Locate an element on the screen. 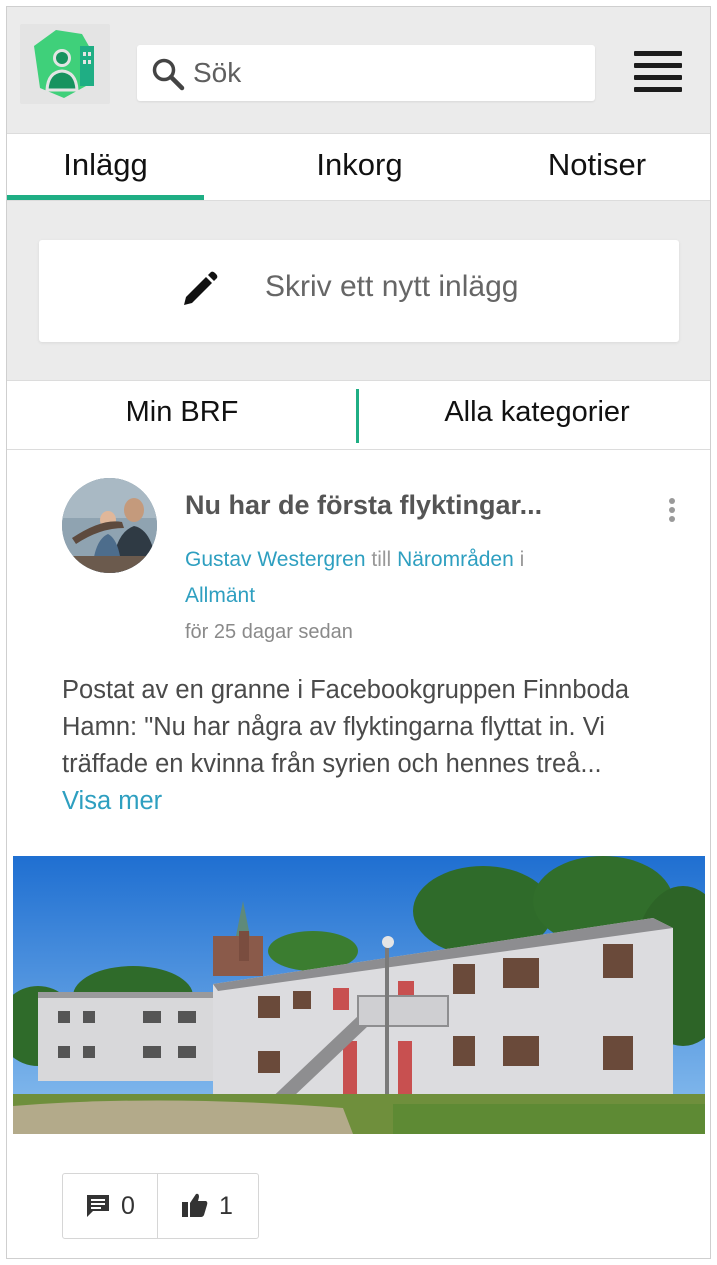 This screenshot has width=717, height=1265. search-box is located at coordinates (366, 73).